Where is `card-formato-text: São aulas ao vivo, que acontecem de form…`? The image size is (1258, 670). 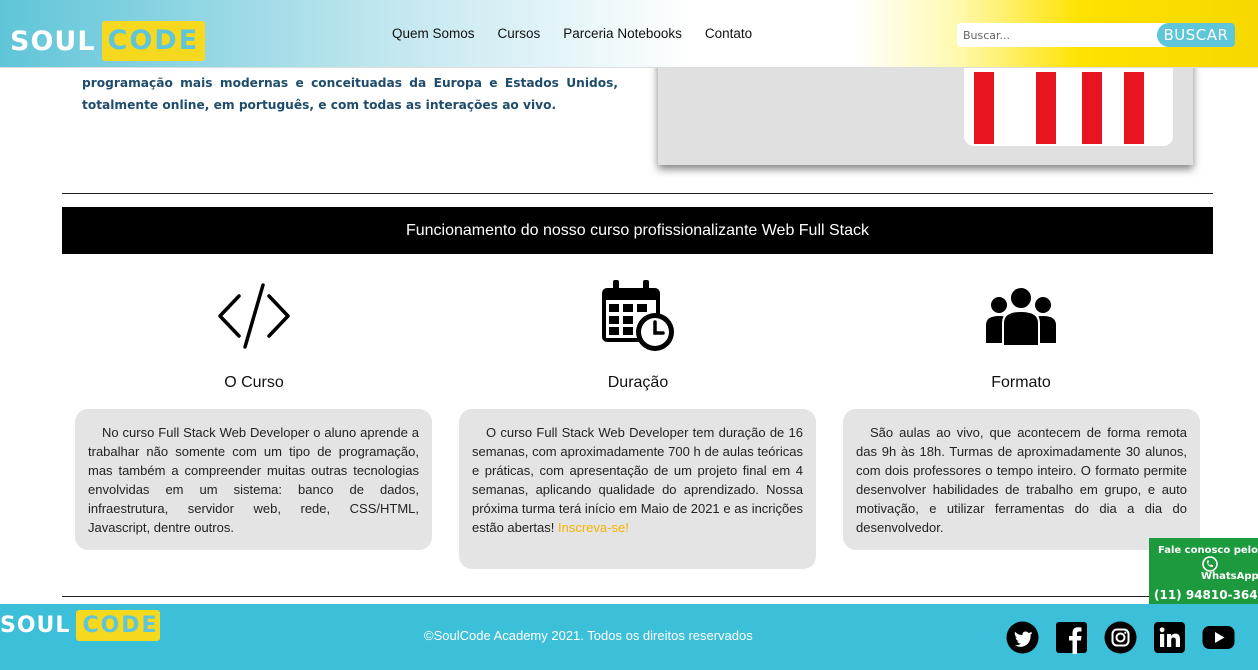
card-formato-text: São aulas ao vivo, que acontecem de form… is located at coordinates (1021, 480).